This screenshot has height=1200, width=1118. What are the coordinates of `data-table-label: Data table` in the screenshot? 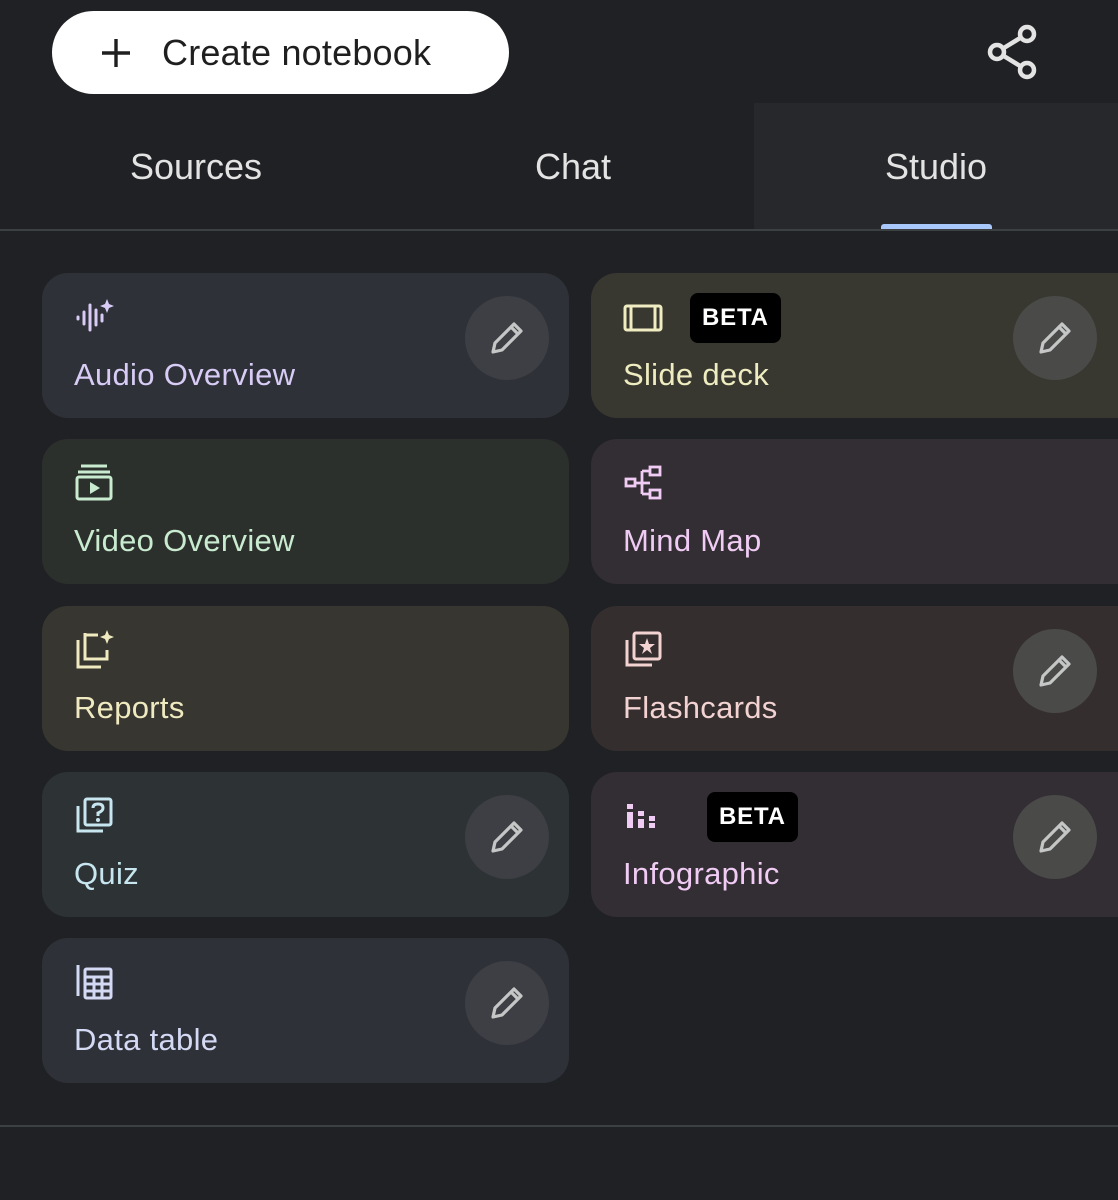 It's located at (146, 1039).